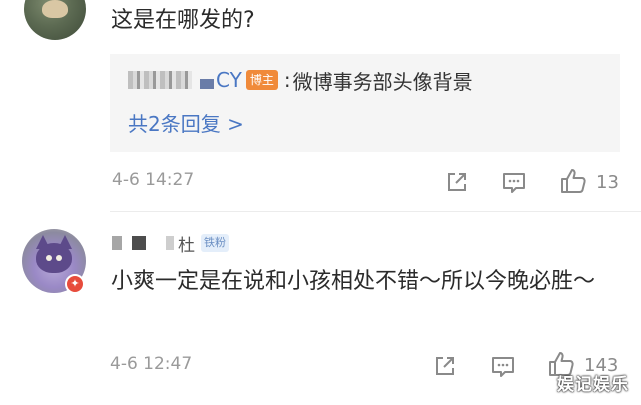 The width and height of the screenshot is (641, 405). What do you see at coordinates (607, 182) in the screenshot?
I see `like-count: 13` at bounding box center [607, 182].